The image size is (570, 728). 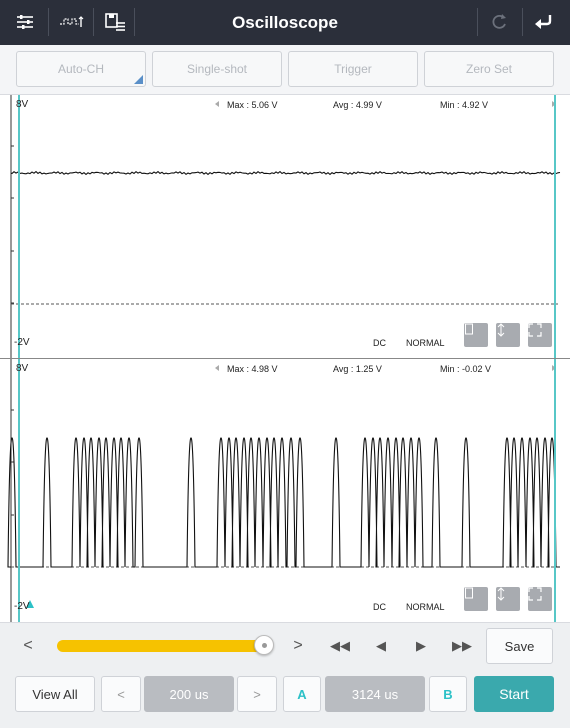 I want to click on channel-1-top-label: 8V, so click(x=22, y=104).